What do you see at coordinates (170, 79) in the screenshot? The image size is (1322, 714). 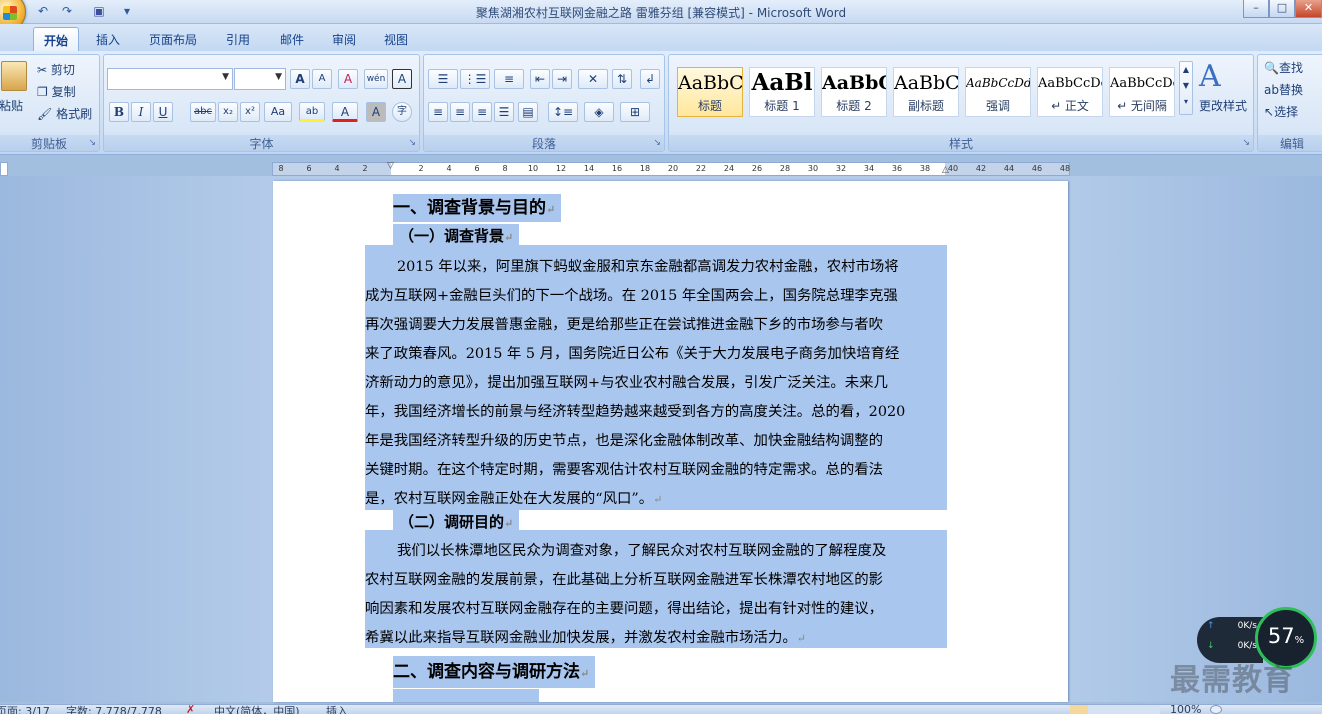 I see `font-family-select: ▼` at bounding box center [170, 79].